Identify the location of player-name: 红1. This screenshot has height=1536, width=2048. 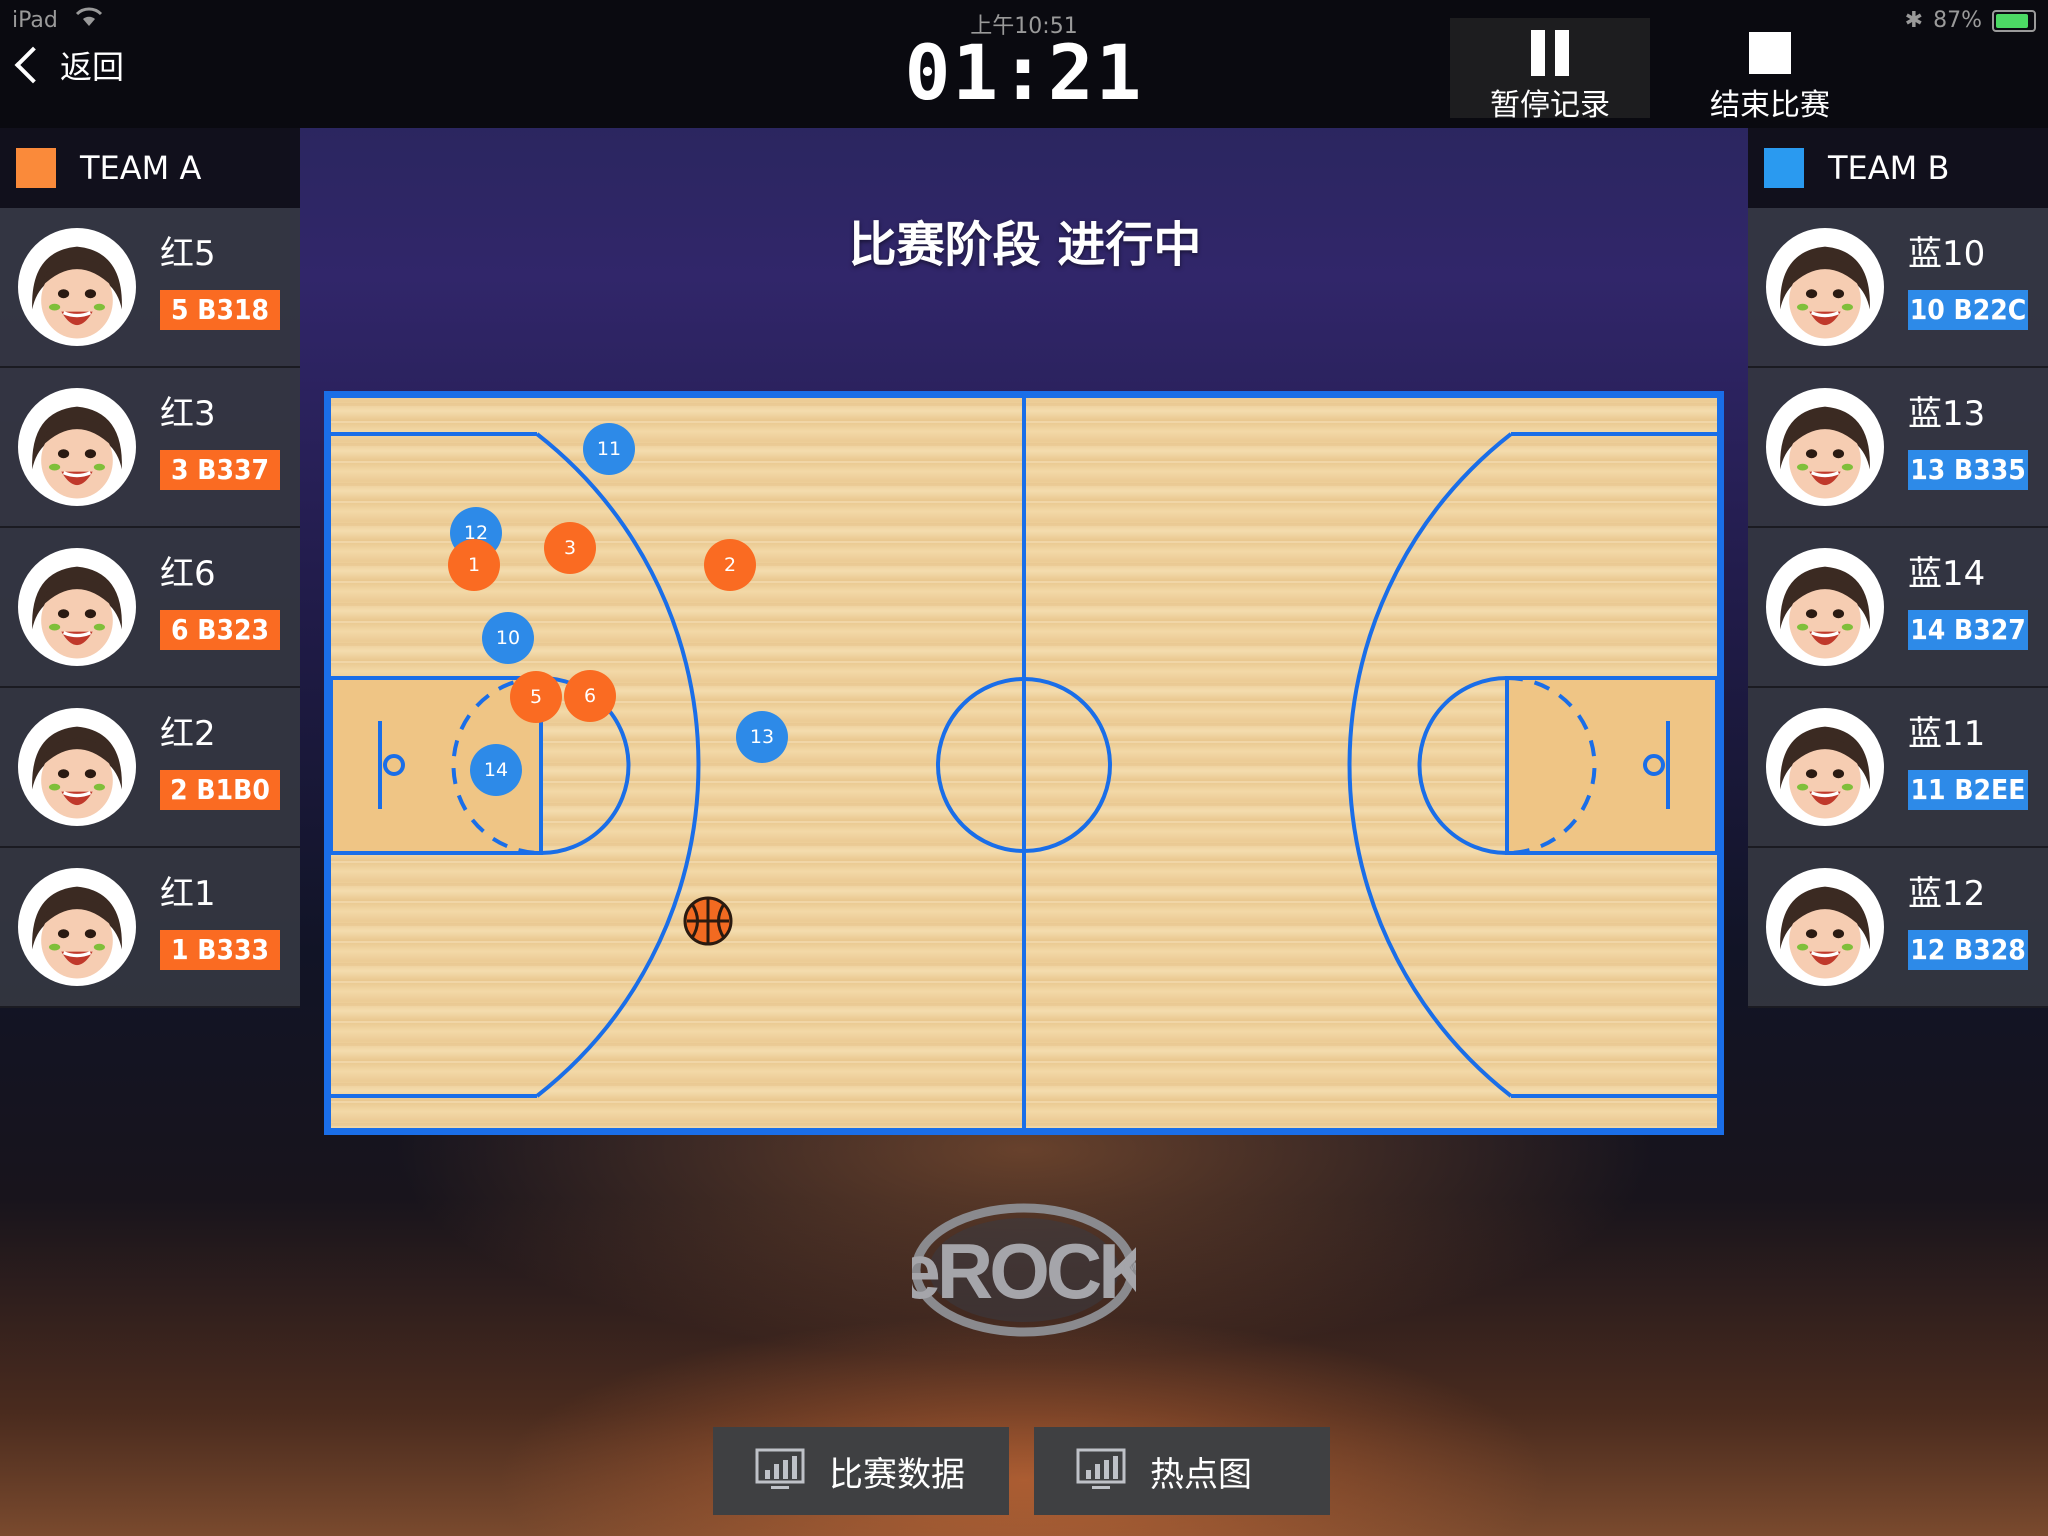
(188, 894).